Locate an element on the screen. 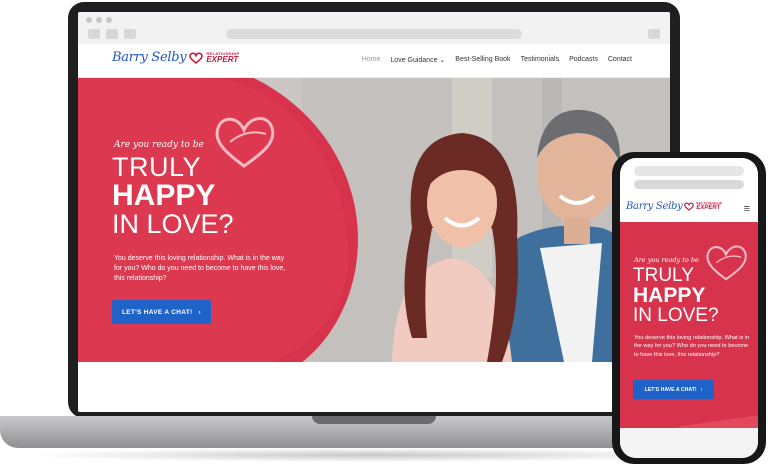 The height and width of the screenshot is (468, 768). back-button is located at coordinates (94, 34).